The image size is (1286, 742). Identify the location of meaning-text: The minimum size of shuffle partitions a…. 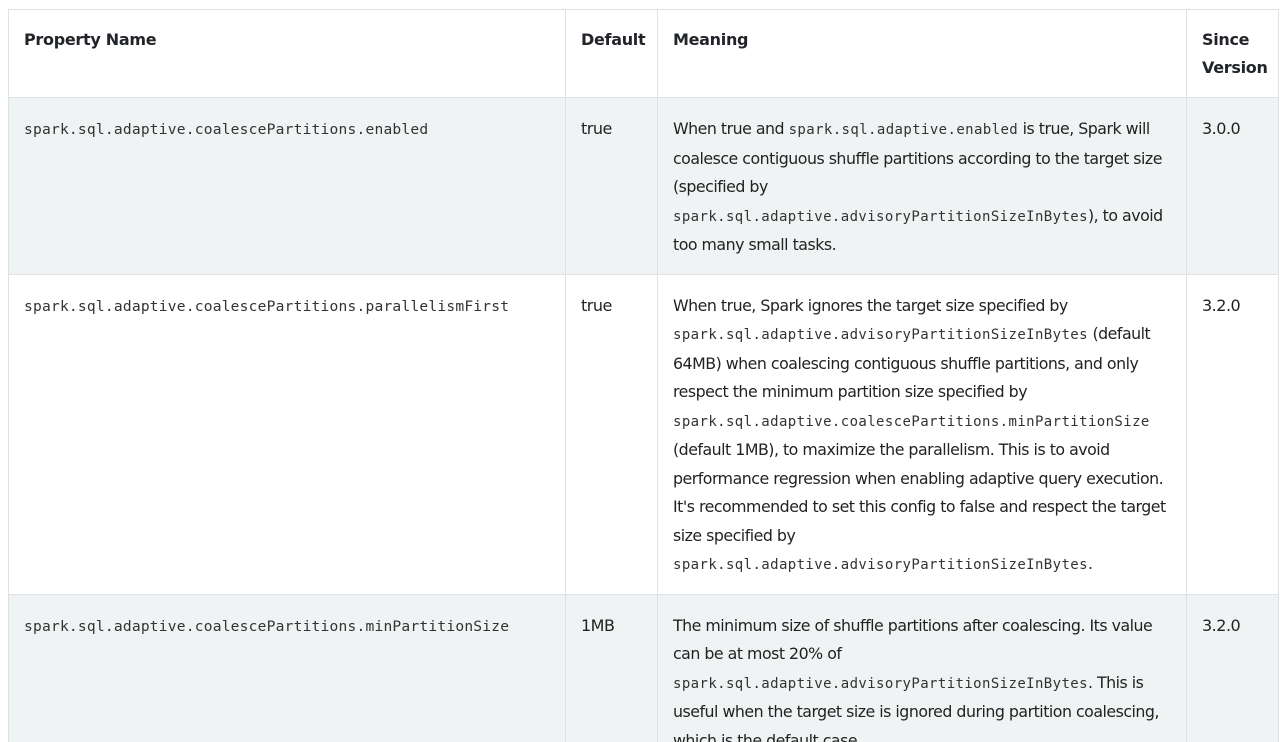
(913, 639).